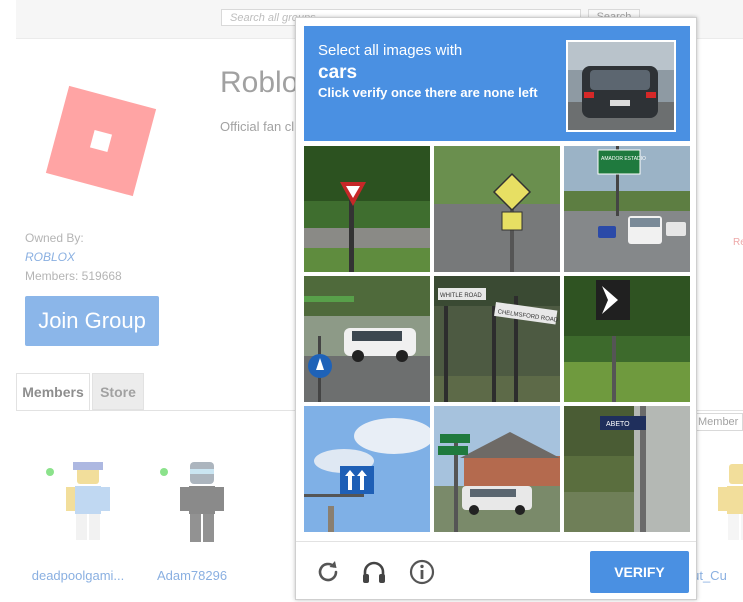  I want to click on headphones-icon, so click(374, 572).